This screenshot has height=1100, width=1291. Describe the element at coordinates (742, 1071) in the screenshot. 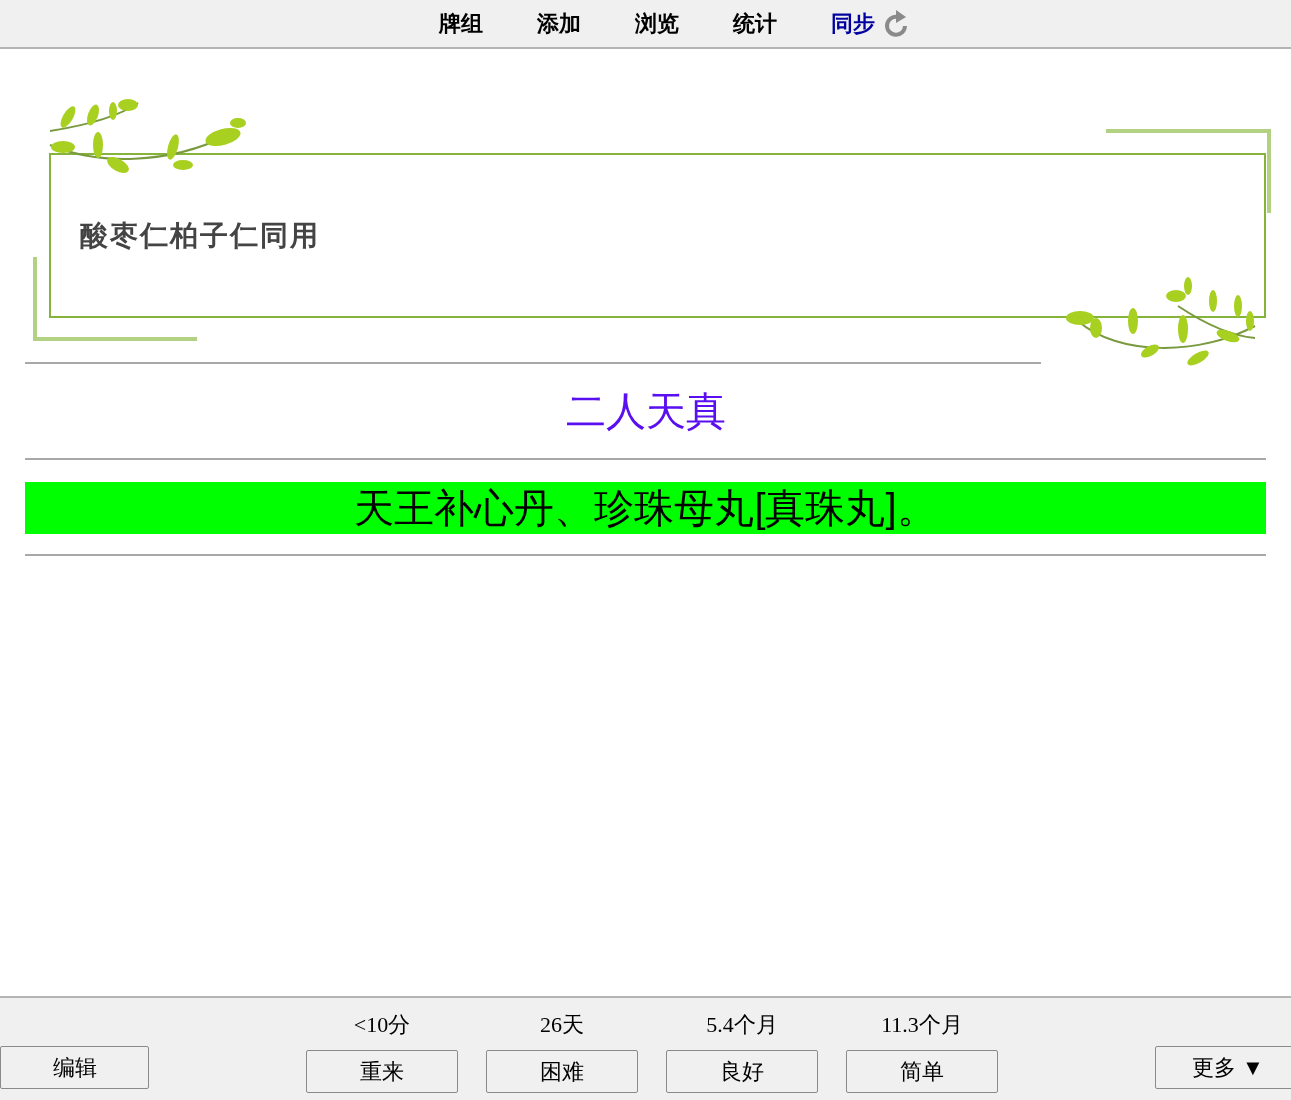

I see `answer-button: 良好` at that location.